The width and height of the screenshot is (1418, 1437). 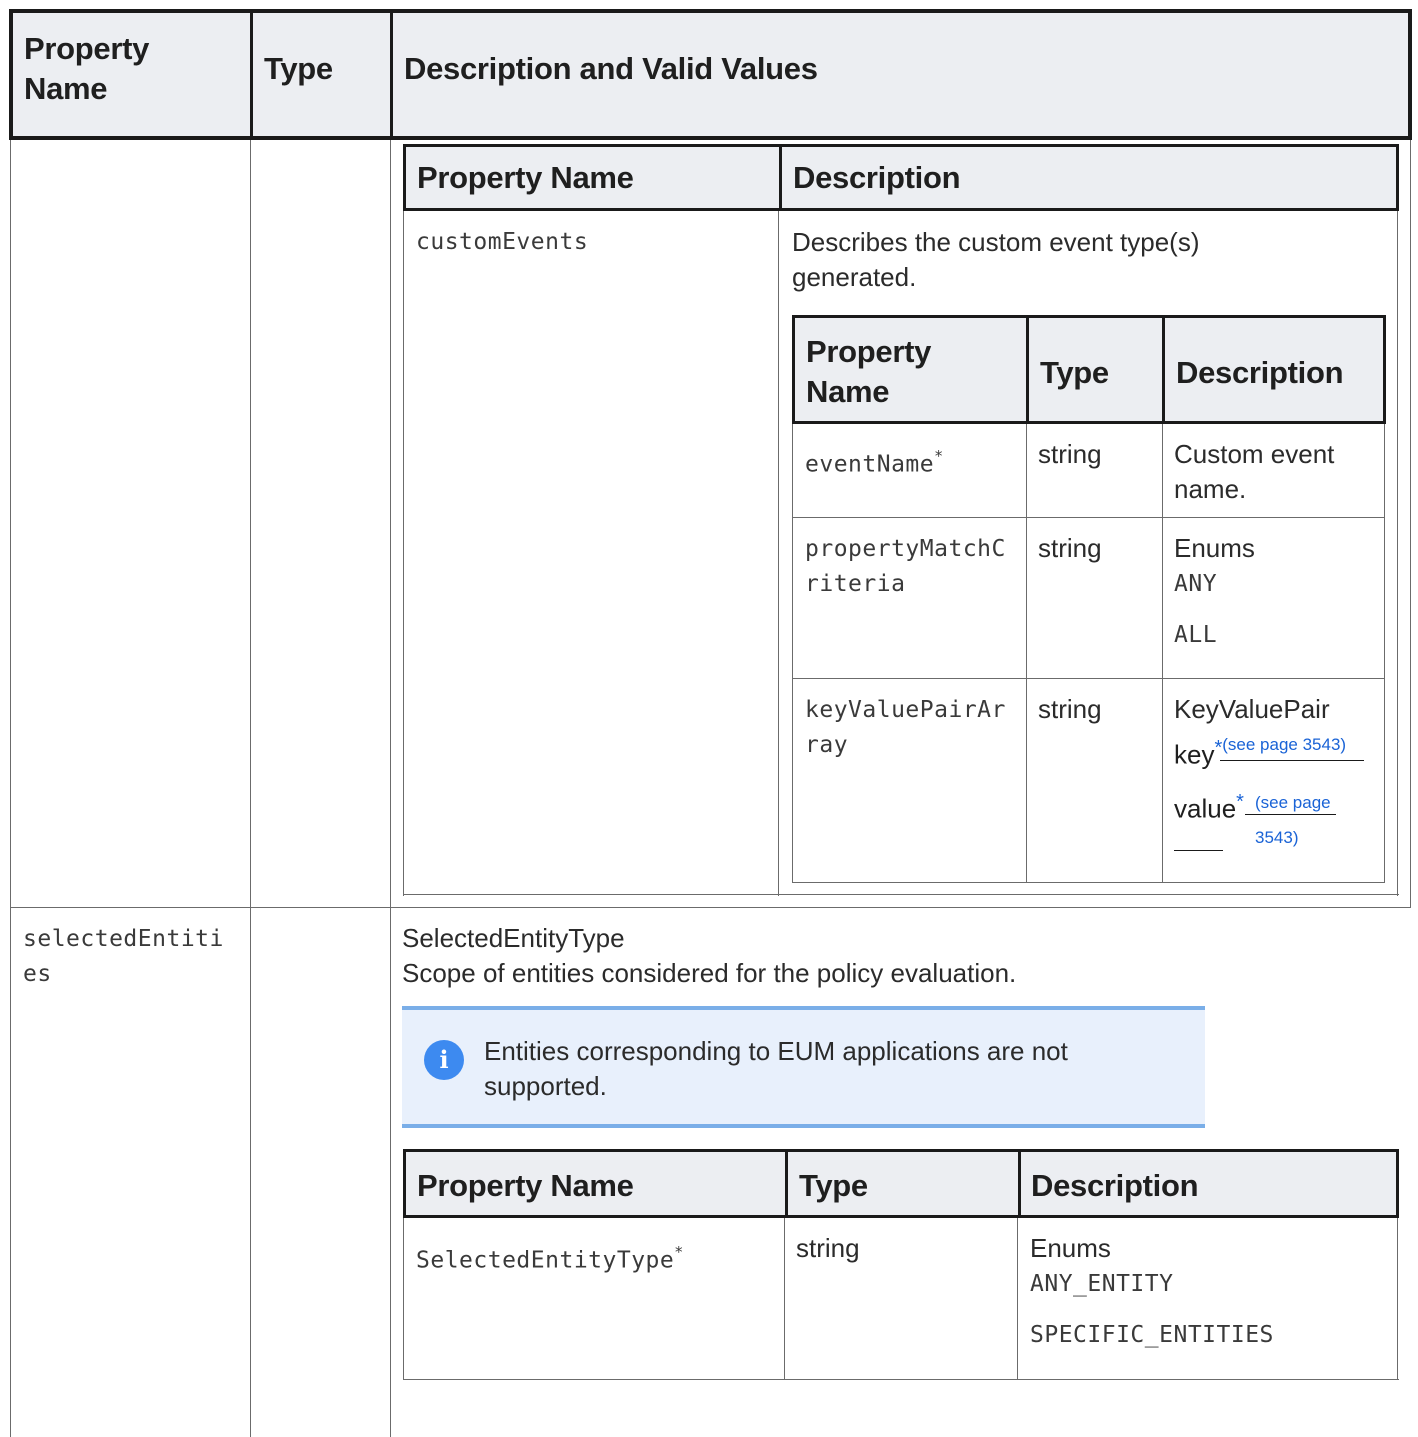 What do you see at coordinates (710, 907) in the screenshot?
I see `outer-table-row-divider` at bounding box center [710, 907].